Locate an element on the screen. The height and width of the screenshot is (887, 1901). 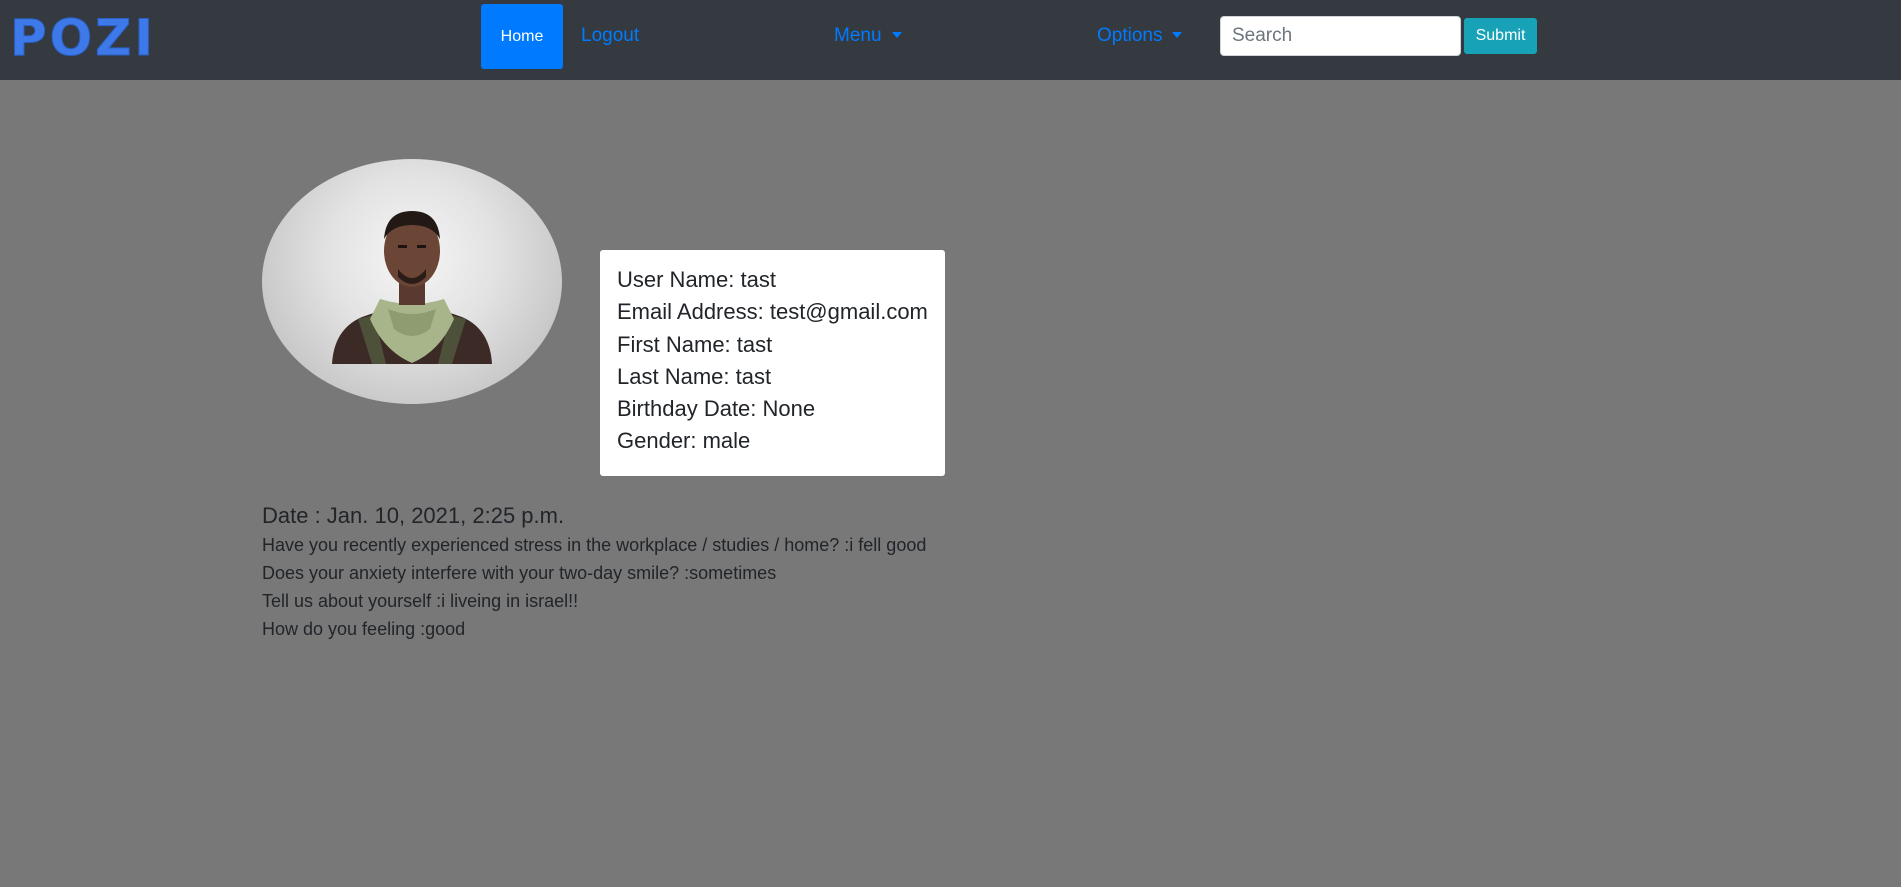
entry-date: Date : Jan. 10, 2021, 2:25 p.m. is located at coordinates (413, 515).